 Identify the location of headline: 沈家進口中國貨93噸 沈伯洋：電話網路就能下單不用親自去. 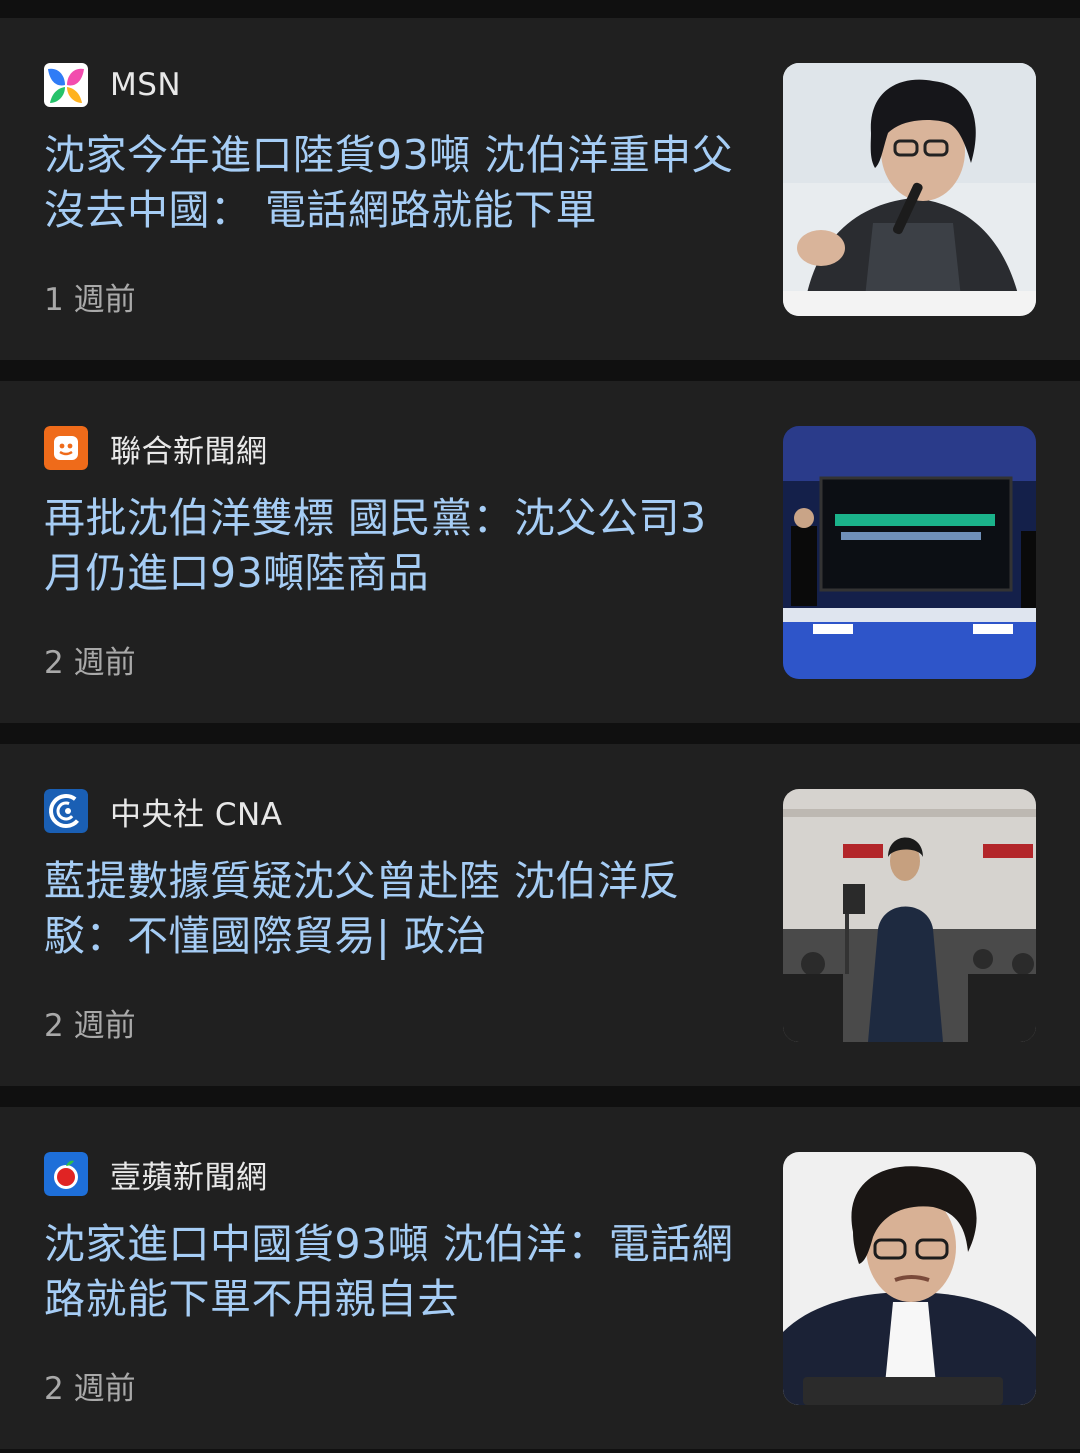
(394, 1272).